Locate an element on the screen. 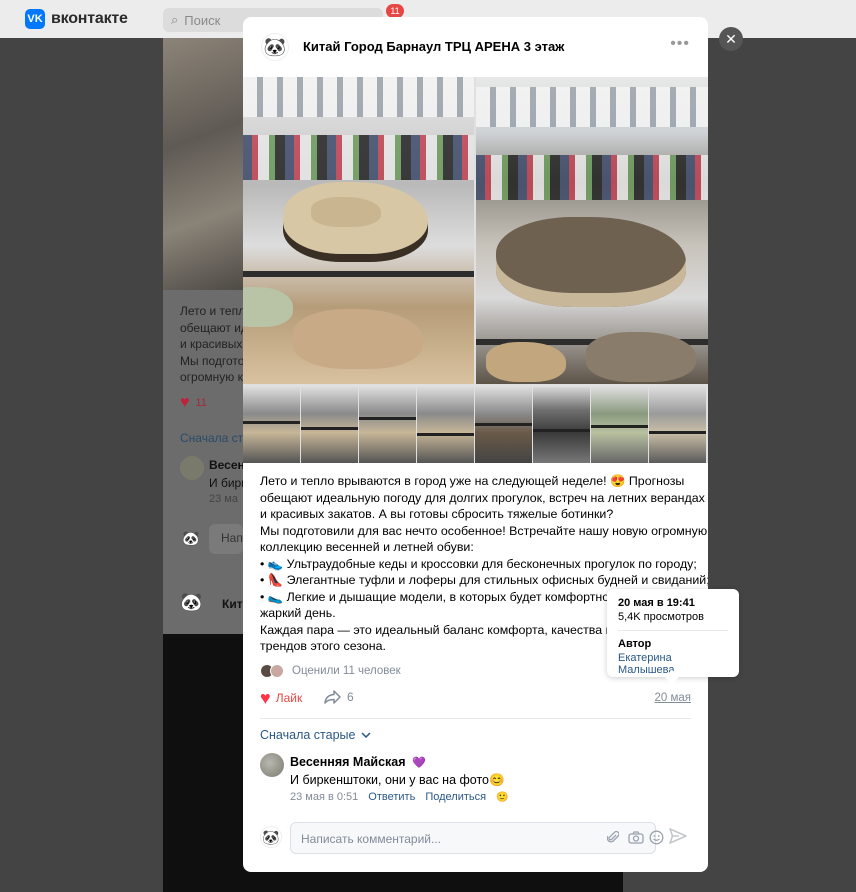  close-button: ✕ is located at coordinates (731, 39).